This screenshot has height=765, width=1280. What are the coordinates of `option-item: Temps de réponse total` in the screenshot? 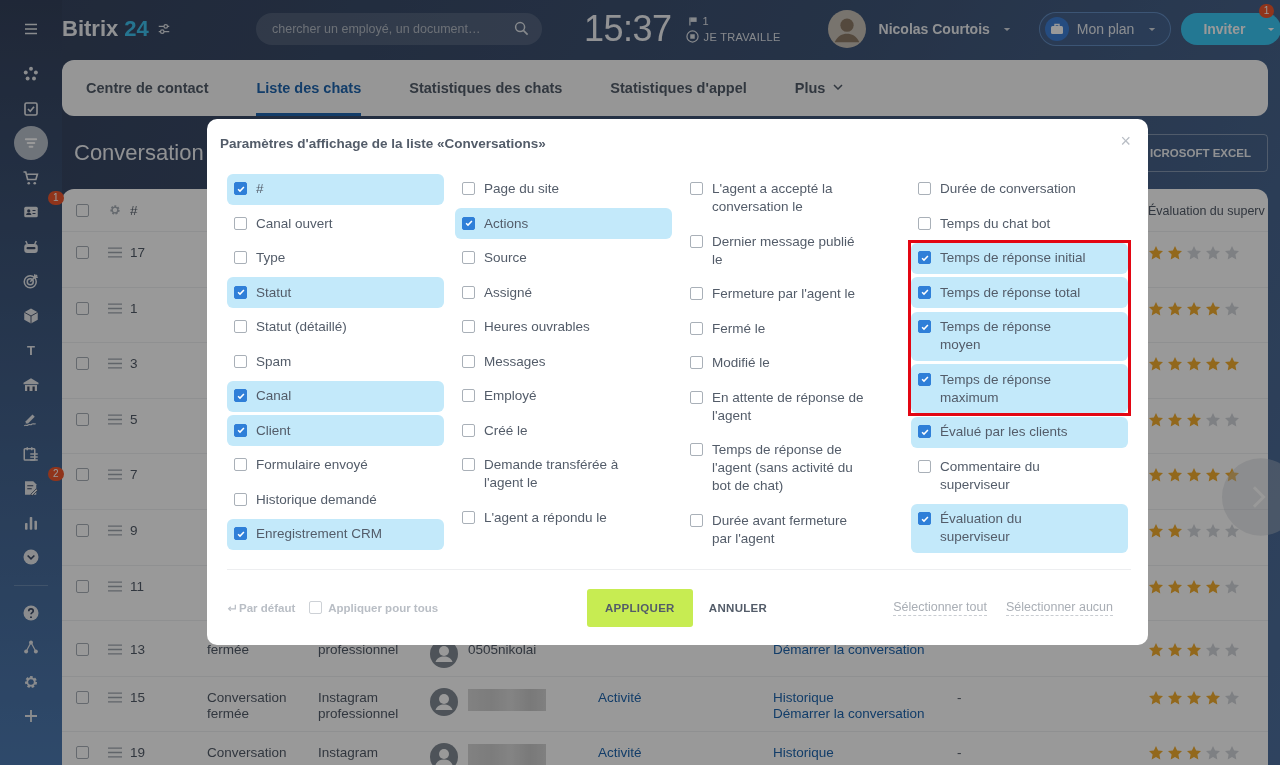 It's located at (1019, 293).